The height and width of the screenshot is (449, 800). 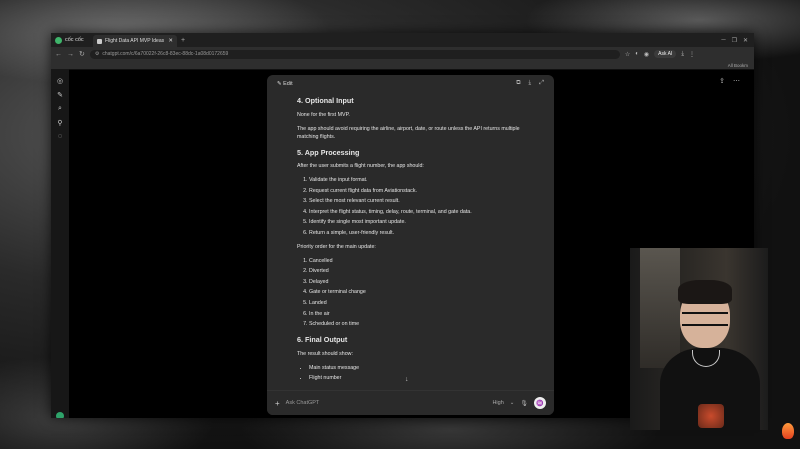 What do you see at coordinates (788, 431) in the screenshot?
I see `flame-logo-icon` at bounding box center [788, 431].